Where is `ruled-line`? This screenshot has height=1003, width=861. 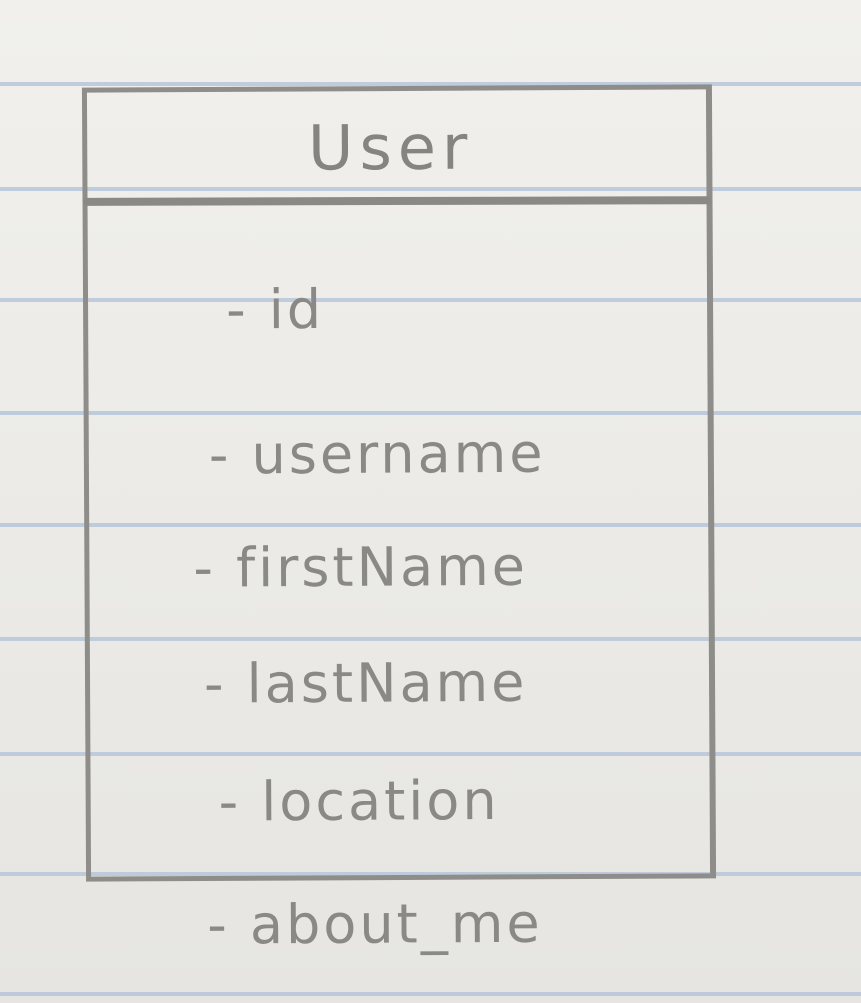 ruled-line is located at coordinates (430, 994).